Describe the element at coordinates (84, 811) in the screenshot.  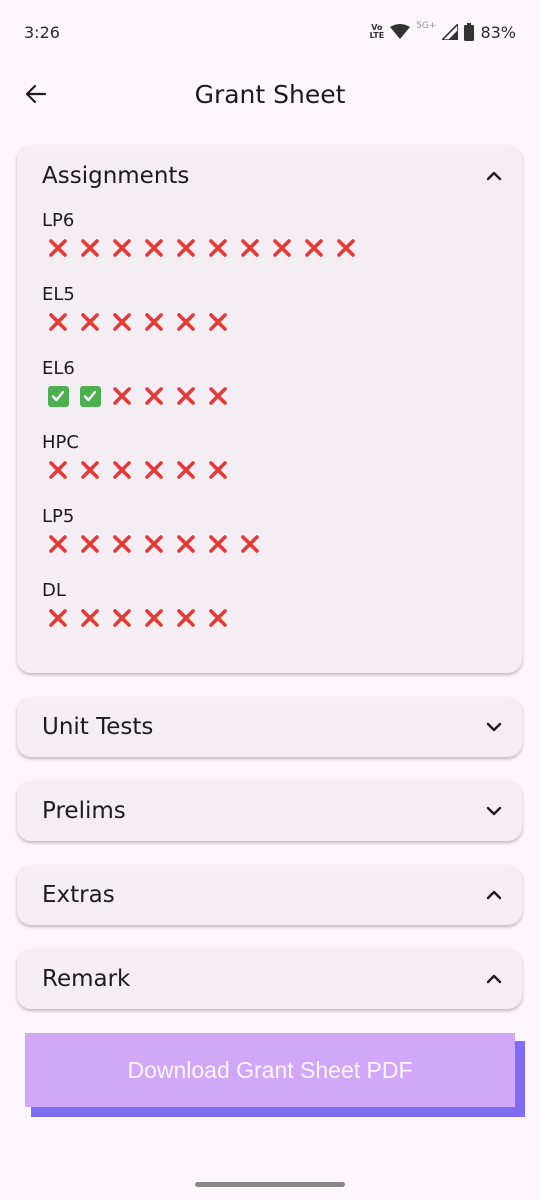
I see `section-title: Prelims` at that location.